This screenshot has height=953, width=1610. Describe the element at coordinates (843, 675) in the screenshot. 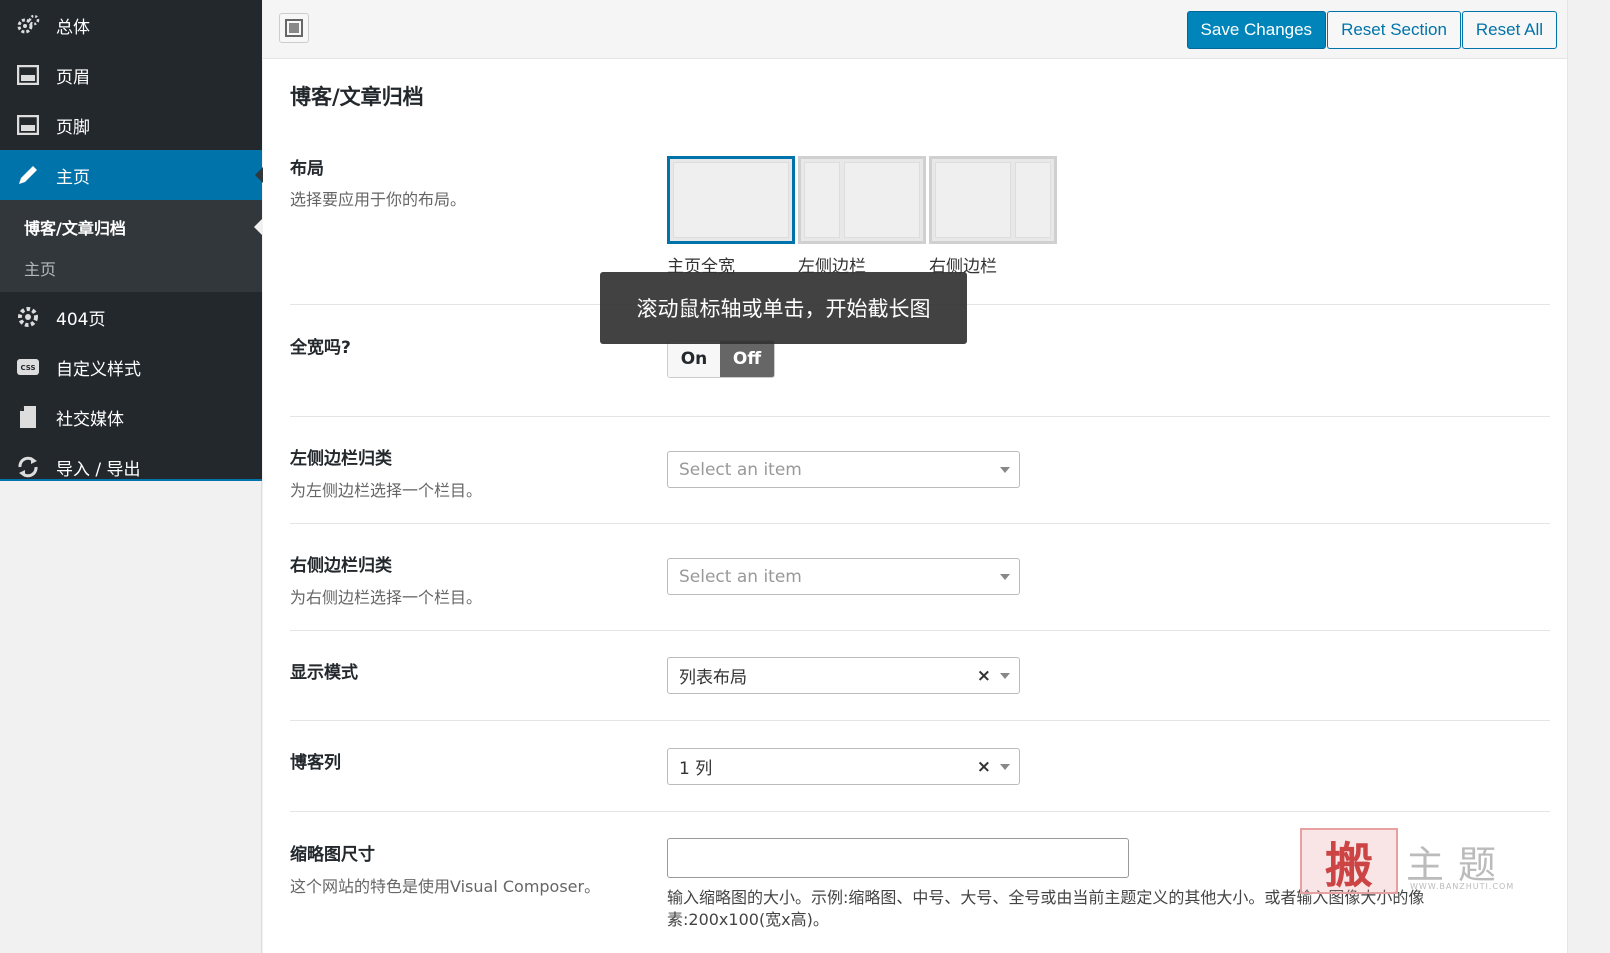

I see `display-mode-select: 列表布局 ×` at that location.